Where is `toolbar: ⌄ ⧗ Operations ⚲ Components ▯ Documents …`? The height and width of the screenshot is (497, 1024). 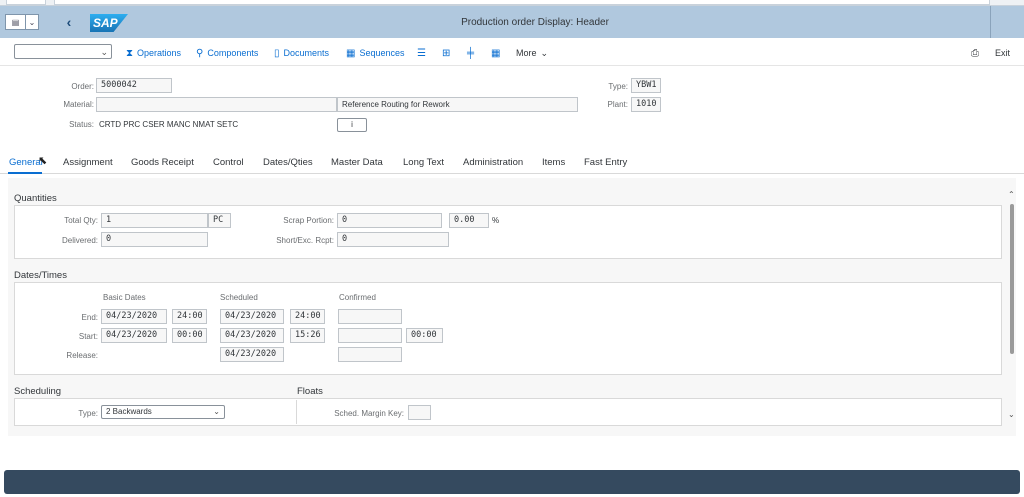 toolbar: ⌄ ⧗ Operations ⚲ Components ▯ Documents … is located at coordinates (512, 52).